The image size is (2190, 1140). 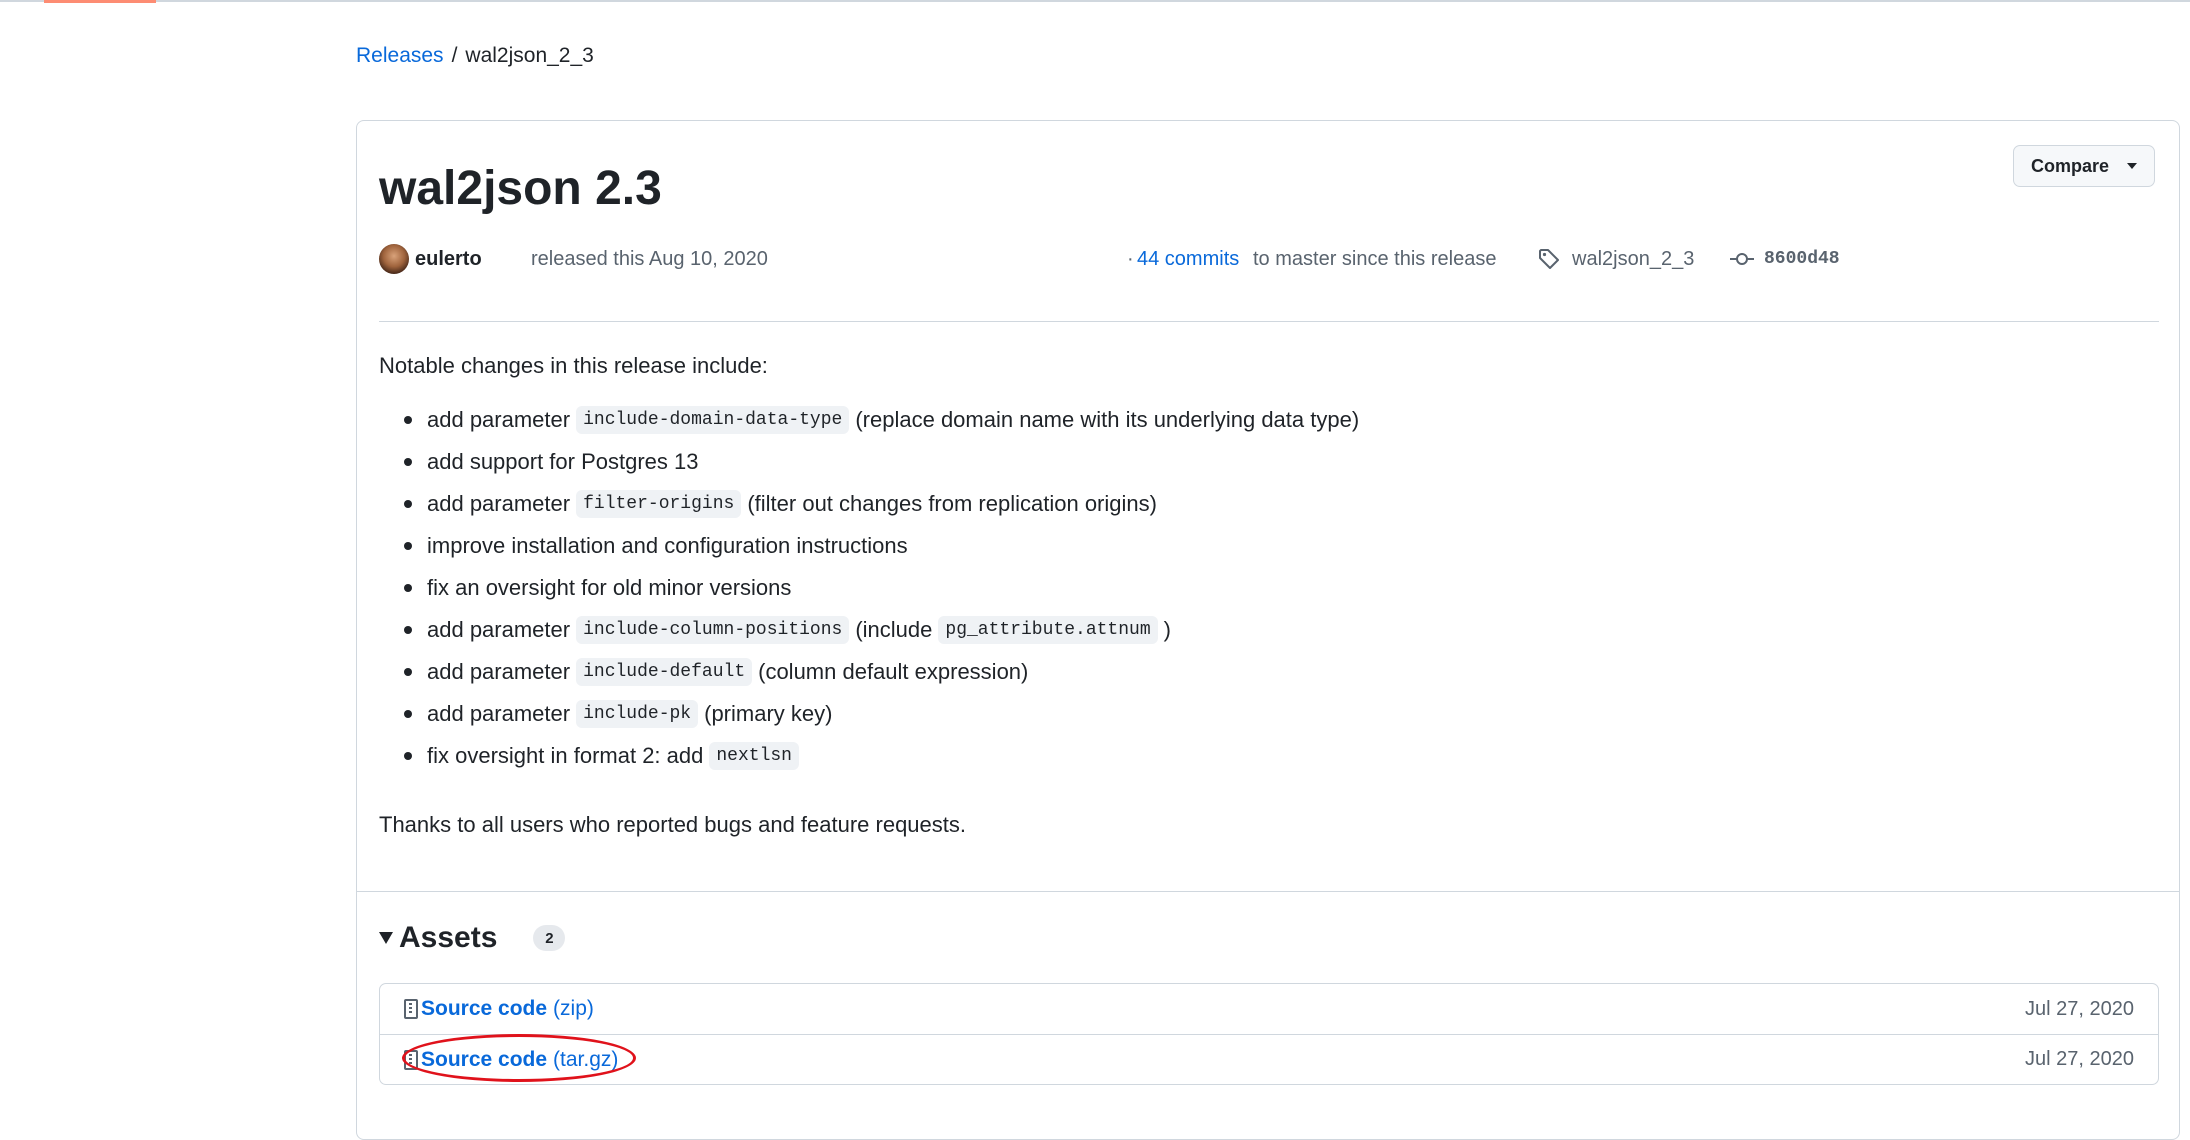 I want to click on compare-button-label: Compare, so click(x=2070, y=165).